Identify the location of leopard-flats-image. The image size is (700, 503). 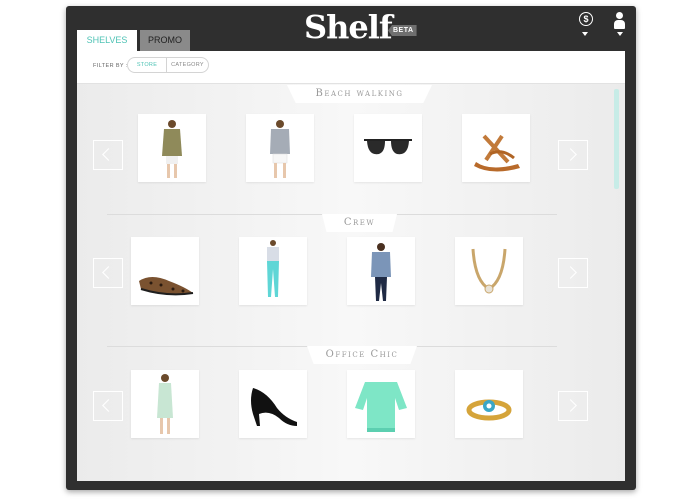
(166, 286).